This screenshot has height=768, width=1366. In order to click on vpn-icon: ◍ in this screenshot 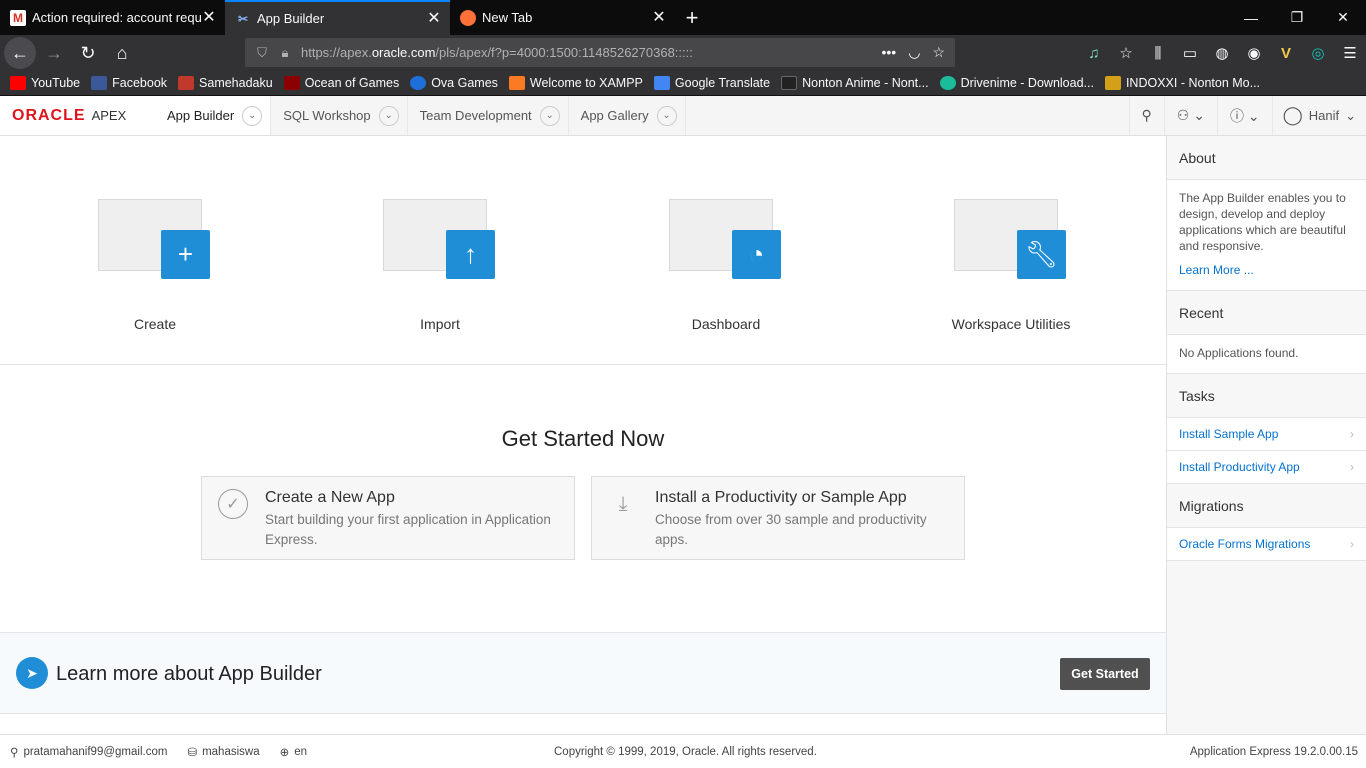, I will do `click(1222, 53)`.